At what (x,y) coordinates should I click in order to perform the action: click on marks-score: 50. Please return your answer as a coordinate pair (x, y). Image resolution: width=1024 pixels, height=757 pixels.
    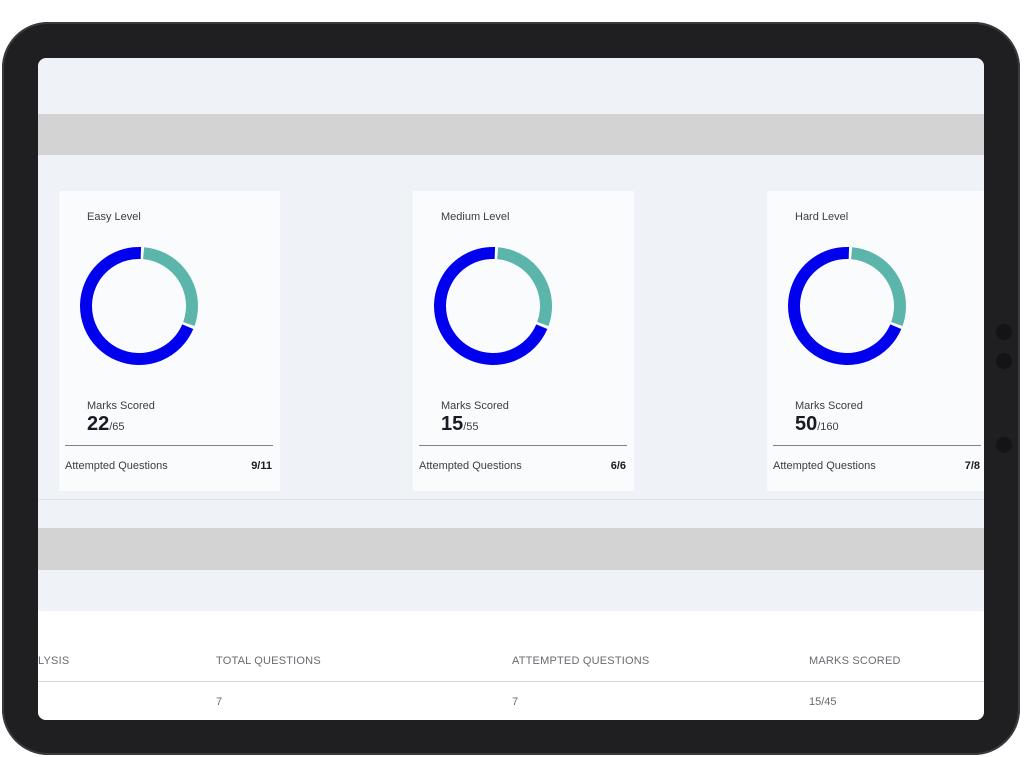
    Looking at the image, I should click on (806, 424).